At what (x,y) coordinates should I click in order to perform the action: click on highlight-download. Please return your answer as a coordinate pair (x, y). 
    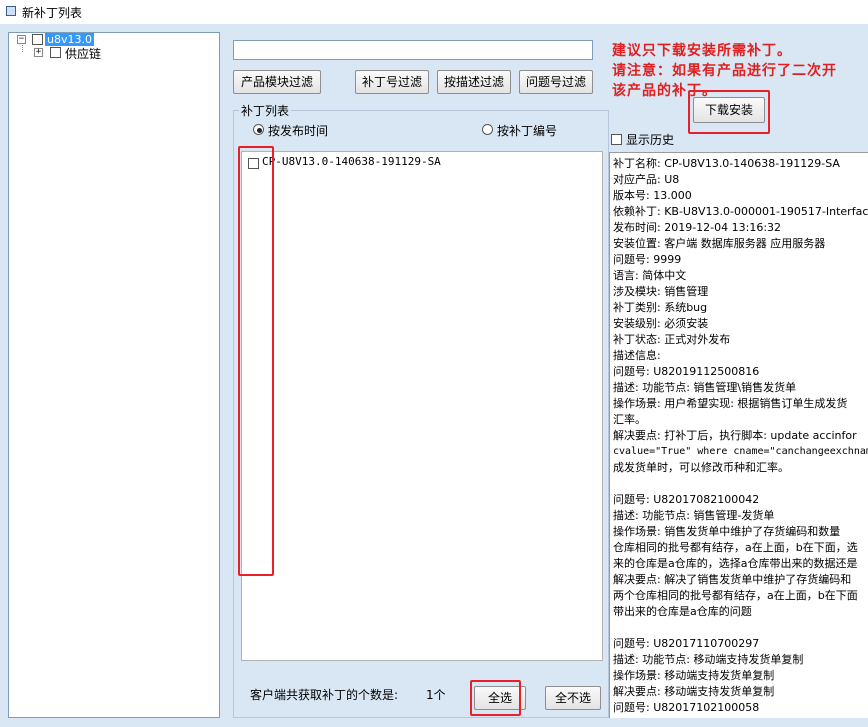
    Looking at the image, I should click on (729, 112).